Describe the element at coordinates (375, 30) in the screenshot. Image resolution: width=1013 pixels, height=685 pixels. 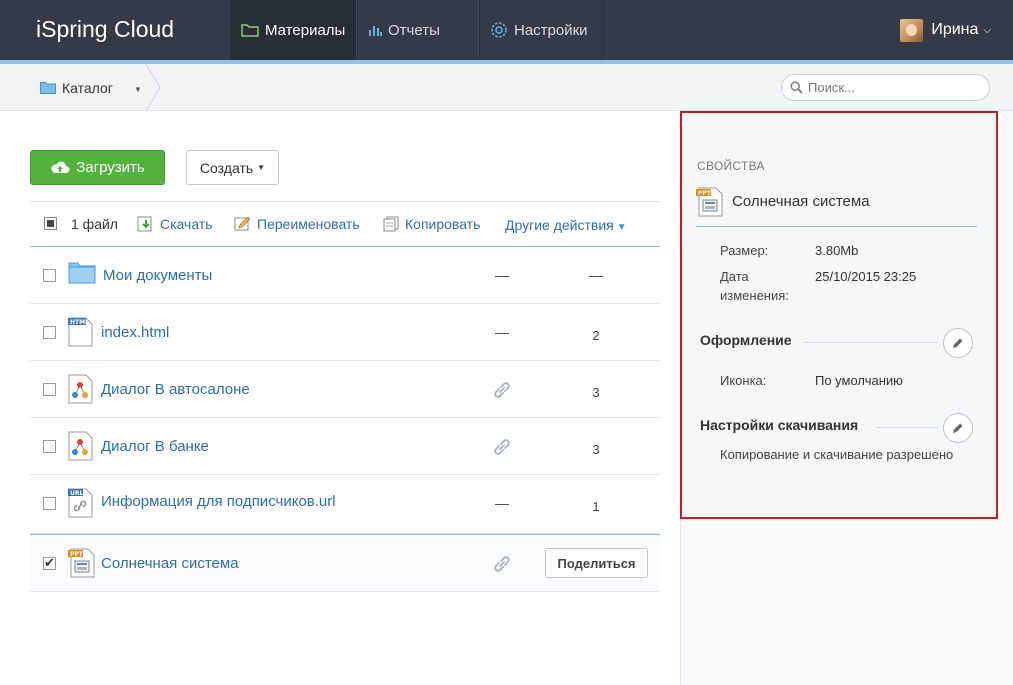
I see `bar-chart-icon` at that location.